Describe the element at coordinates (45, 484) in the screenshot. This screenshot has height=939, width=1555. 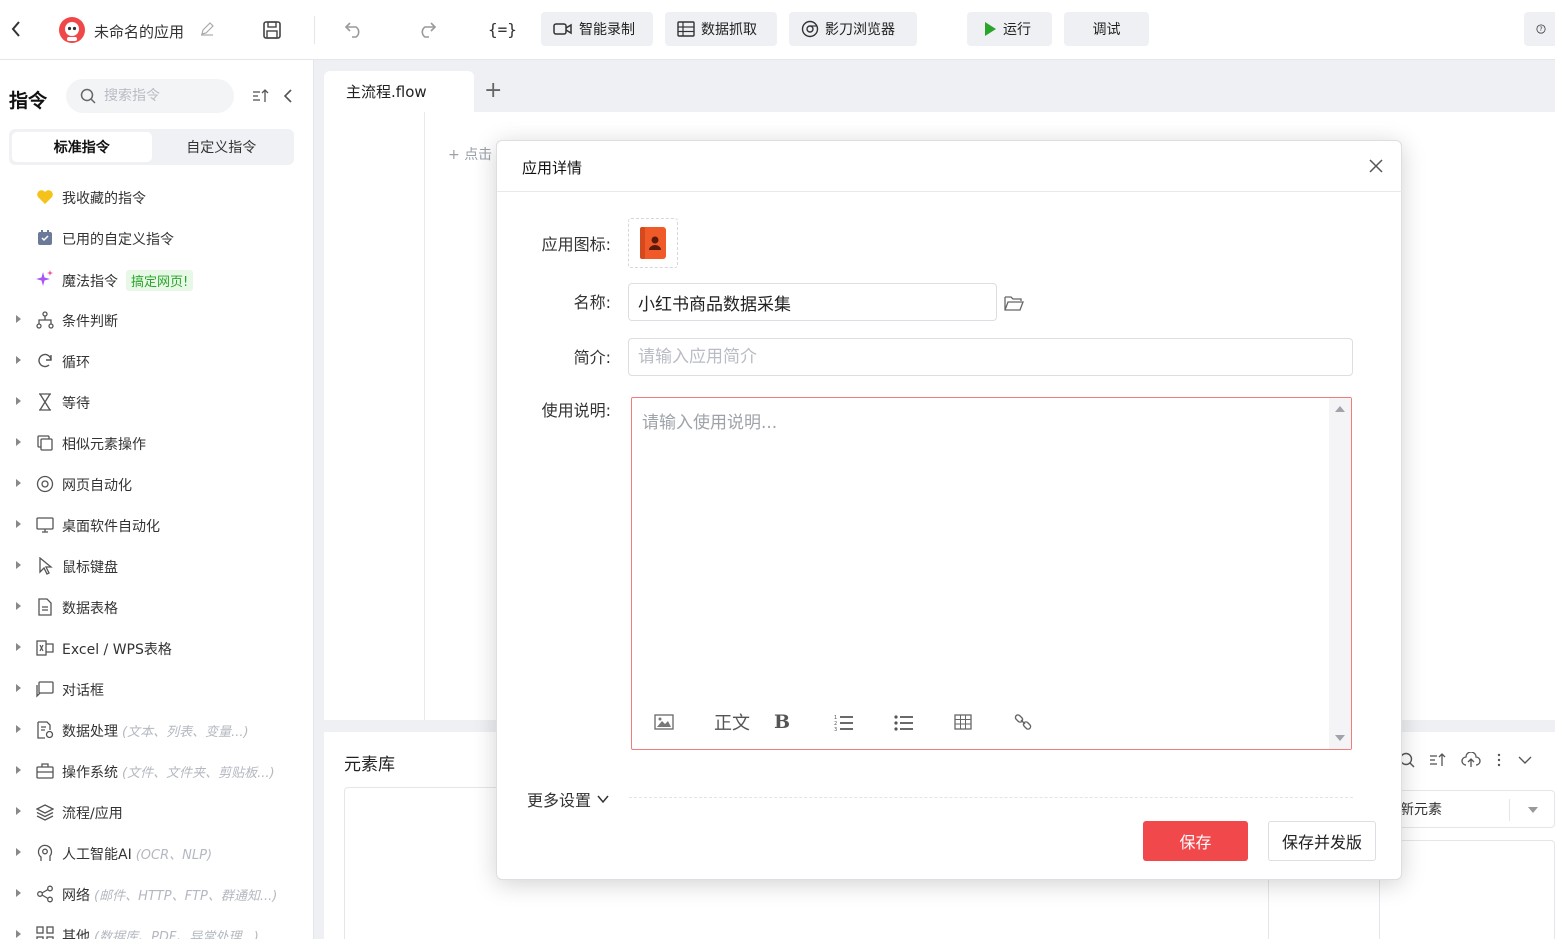
I see `browser-icon` at that location.